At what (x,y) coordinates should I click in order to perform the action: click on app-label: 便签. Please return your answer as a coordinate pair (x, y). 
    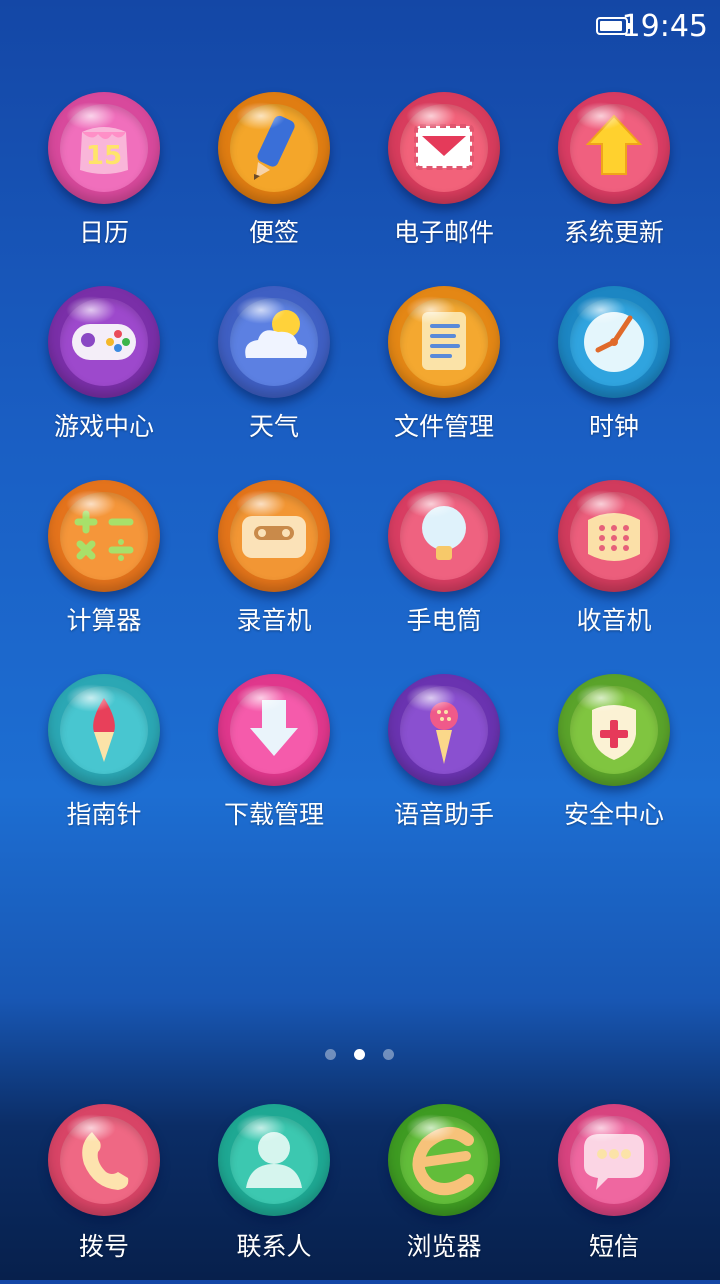
    Looking at the image, I should click on (273, 232).